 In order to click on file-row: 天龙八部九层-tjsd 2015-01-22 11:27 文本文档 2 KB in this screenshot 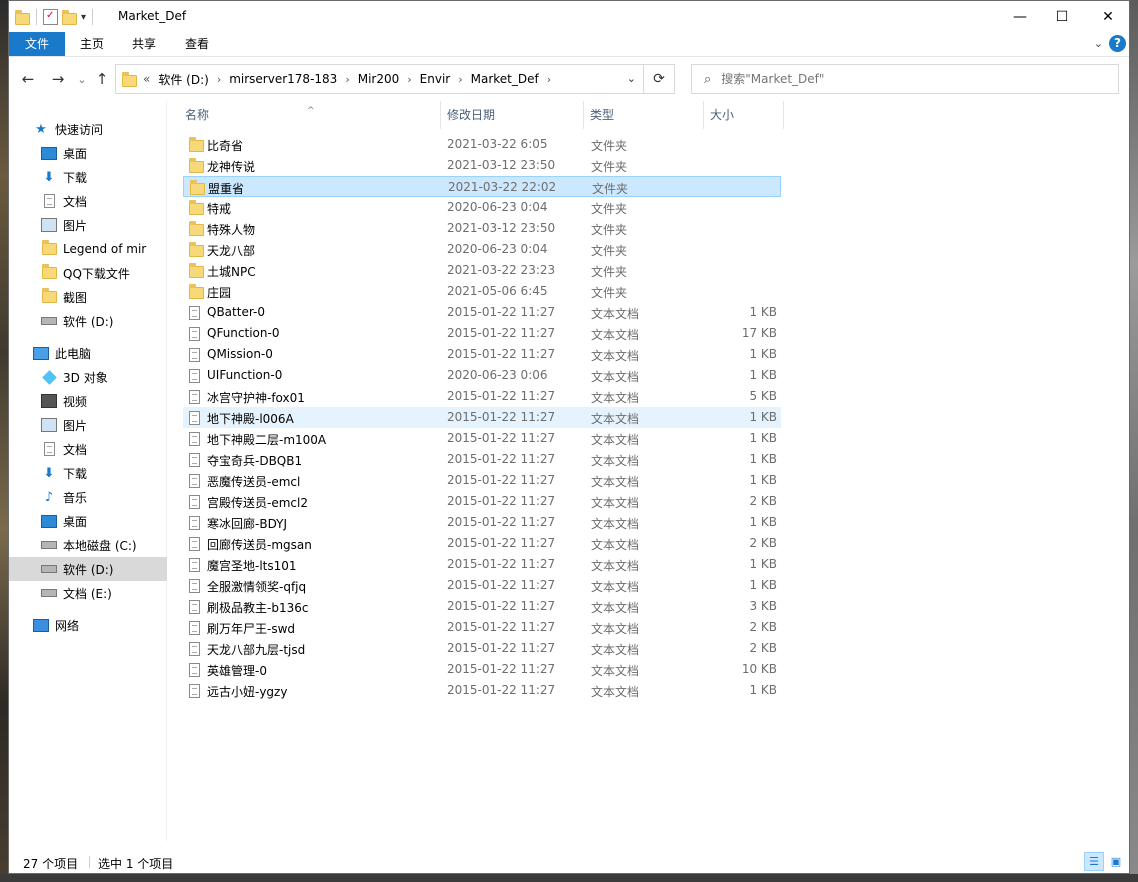, I will do `click(482, 648)`.